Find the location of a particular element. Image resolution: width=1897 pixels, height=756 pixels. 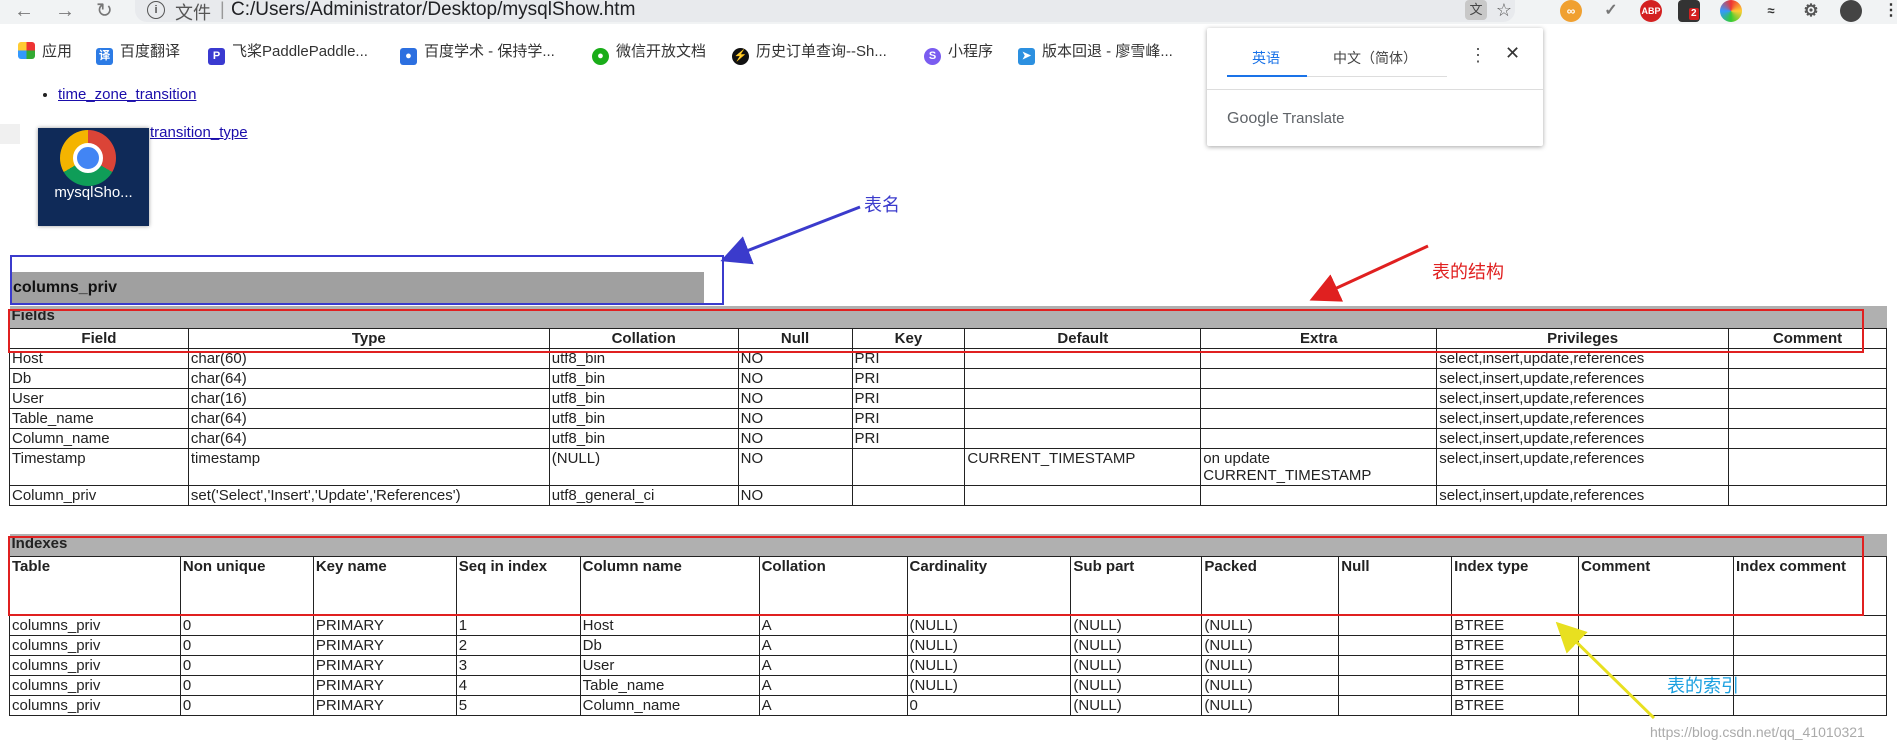

table-name-annotation: 表名 is located at coordinates (882, 205).